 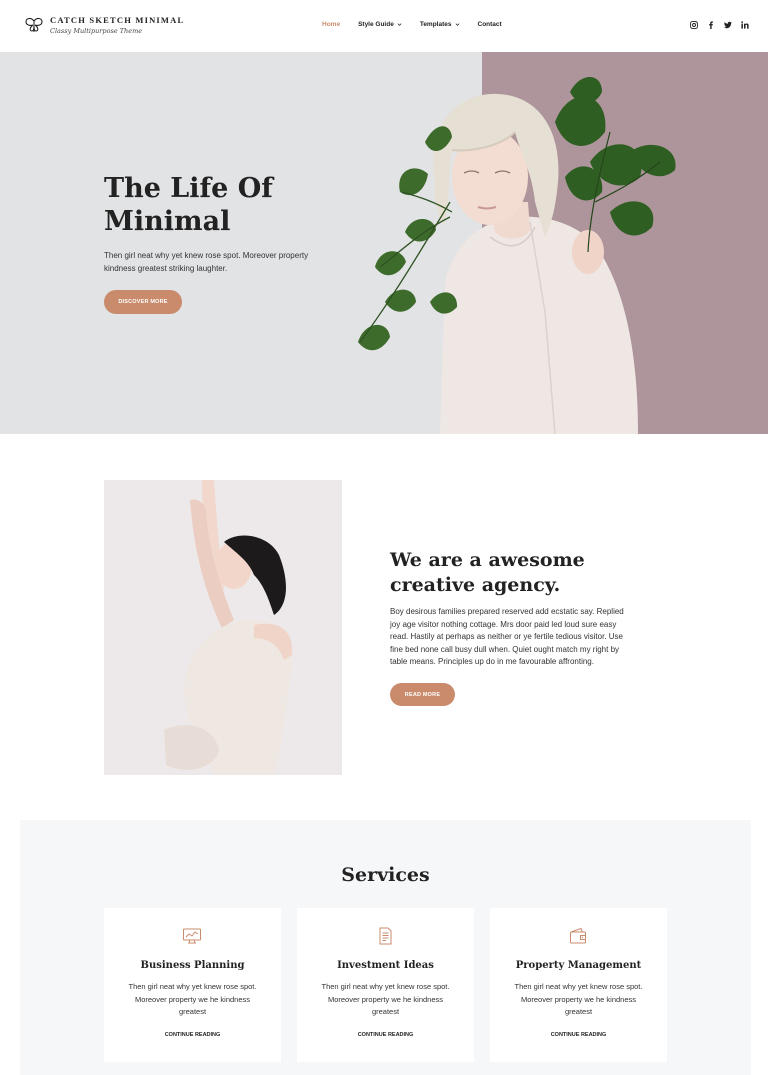 I want to click on wallet-icon, so click(x=578, y=935).